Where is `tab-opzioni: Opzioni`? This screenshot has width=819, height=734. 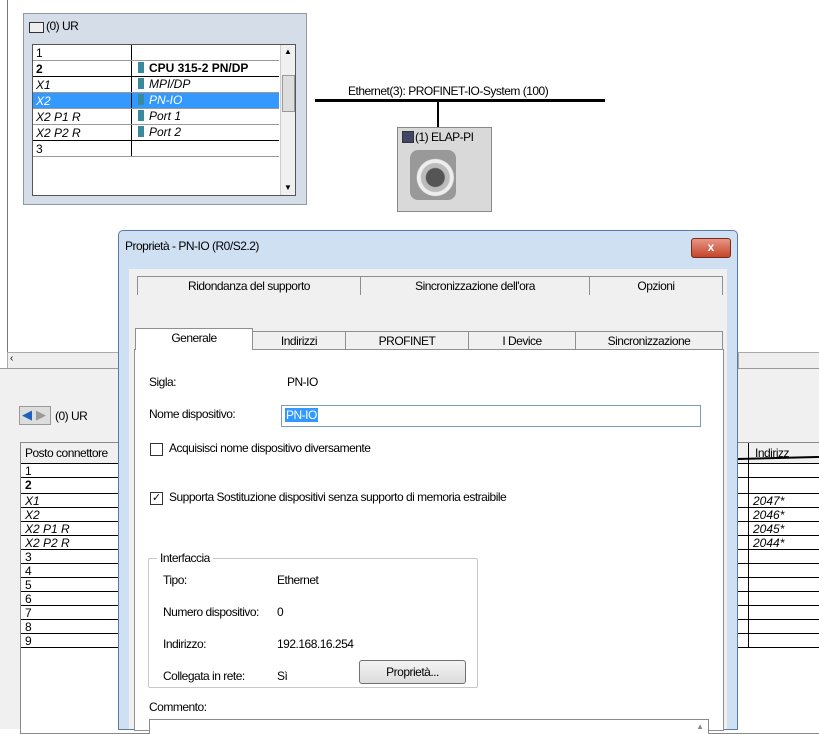 tab-opzioni: Opzioni is located at coordinates (656, 285).